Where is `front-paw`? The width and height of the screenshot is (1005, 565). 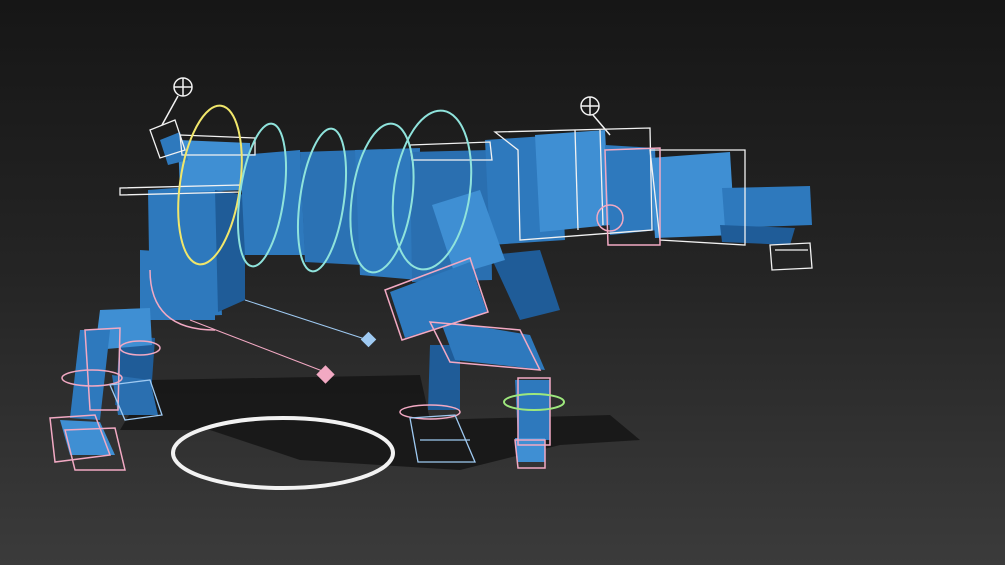
front-paw is located at coordinates (530, 450).